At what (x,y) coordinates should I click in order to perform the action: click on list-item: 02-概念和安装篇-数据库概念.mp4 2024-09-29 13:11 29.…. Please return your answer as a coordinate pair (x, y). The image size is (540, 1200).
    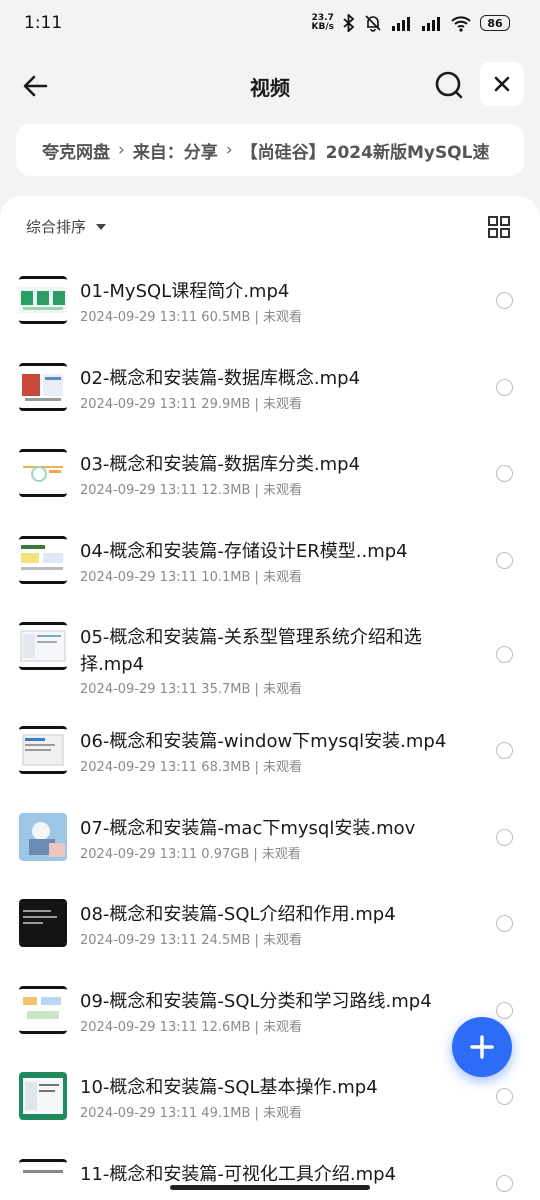
    Looking at the image, I should click on (270, 378).